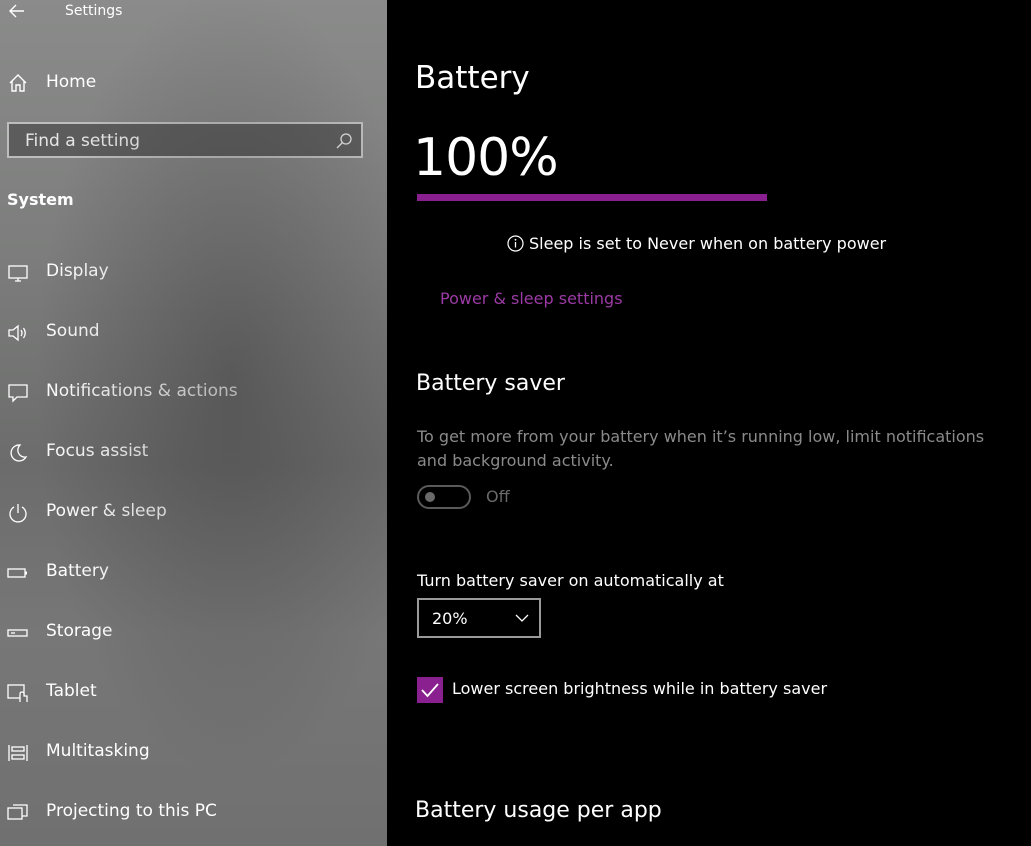  I want to click on toggle-state-label: Off, so click(498, 496).